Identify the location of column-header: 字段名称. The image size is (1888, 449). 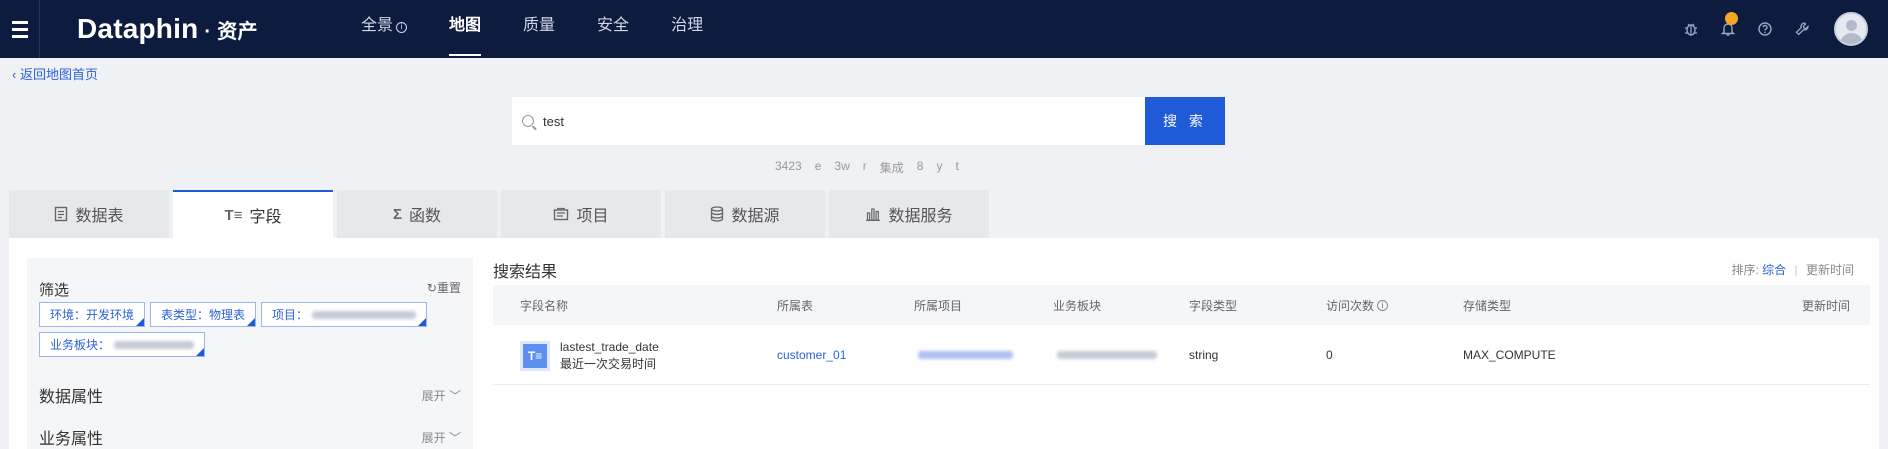
(544, 305).